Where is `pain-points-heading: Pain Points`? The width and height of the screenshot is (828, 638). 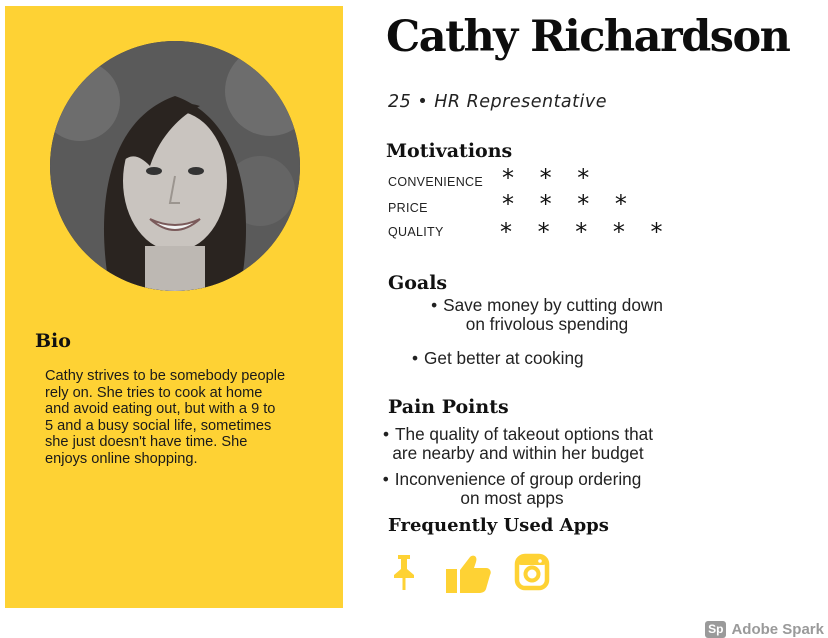 pain-points-heading: Pain Points is located at coordinates (448, 407).